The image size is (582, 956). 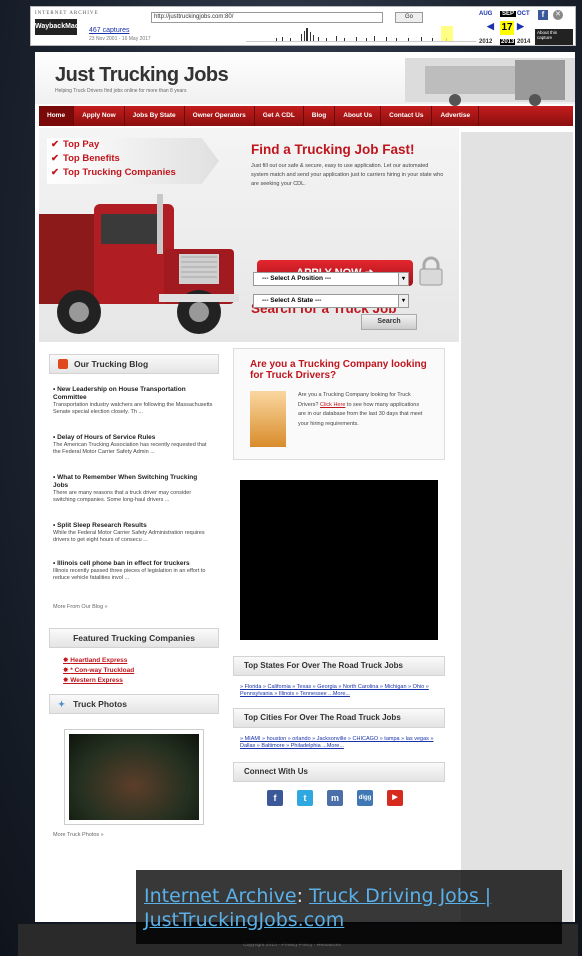 I want to click on prev-capture-icon: ◀, so click(x=490, y=26).